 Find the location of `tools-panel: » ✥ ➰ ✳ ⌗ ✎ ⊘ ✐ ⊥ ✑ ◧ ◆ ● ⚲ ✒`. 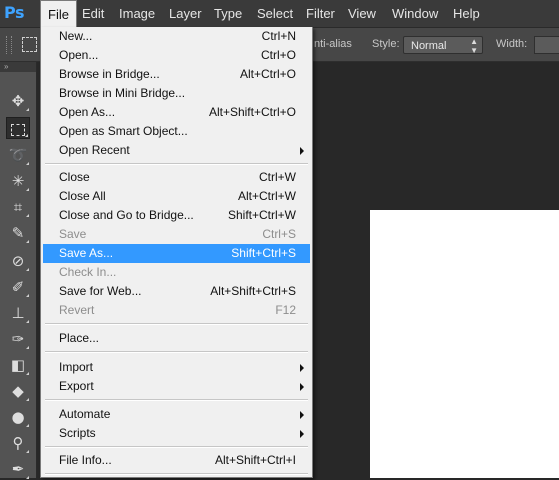

tools-panel: » ✥ ➰ ✳ ⌗ ✎ ⊘ ✐ ⊥ ✑ ◧ ◆ ● ⚲ ✒ is located at coordinates (18, 271).